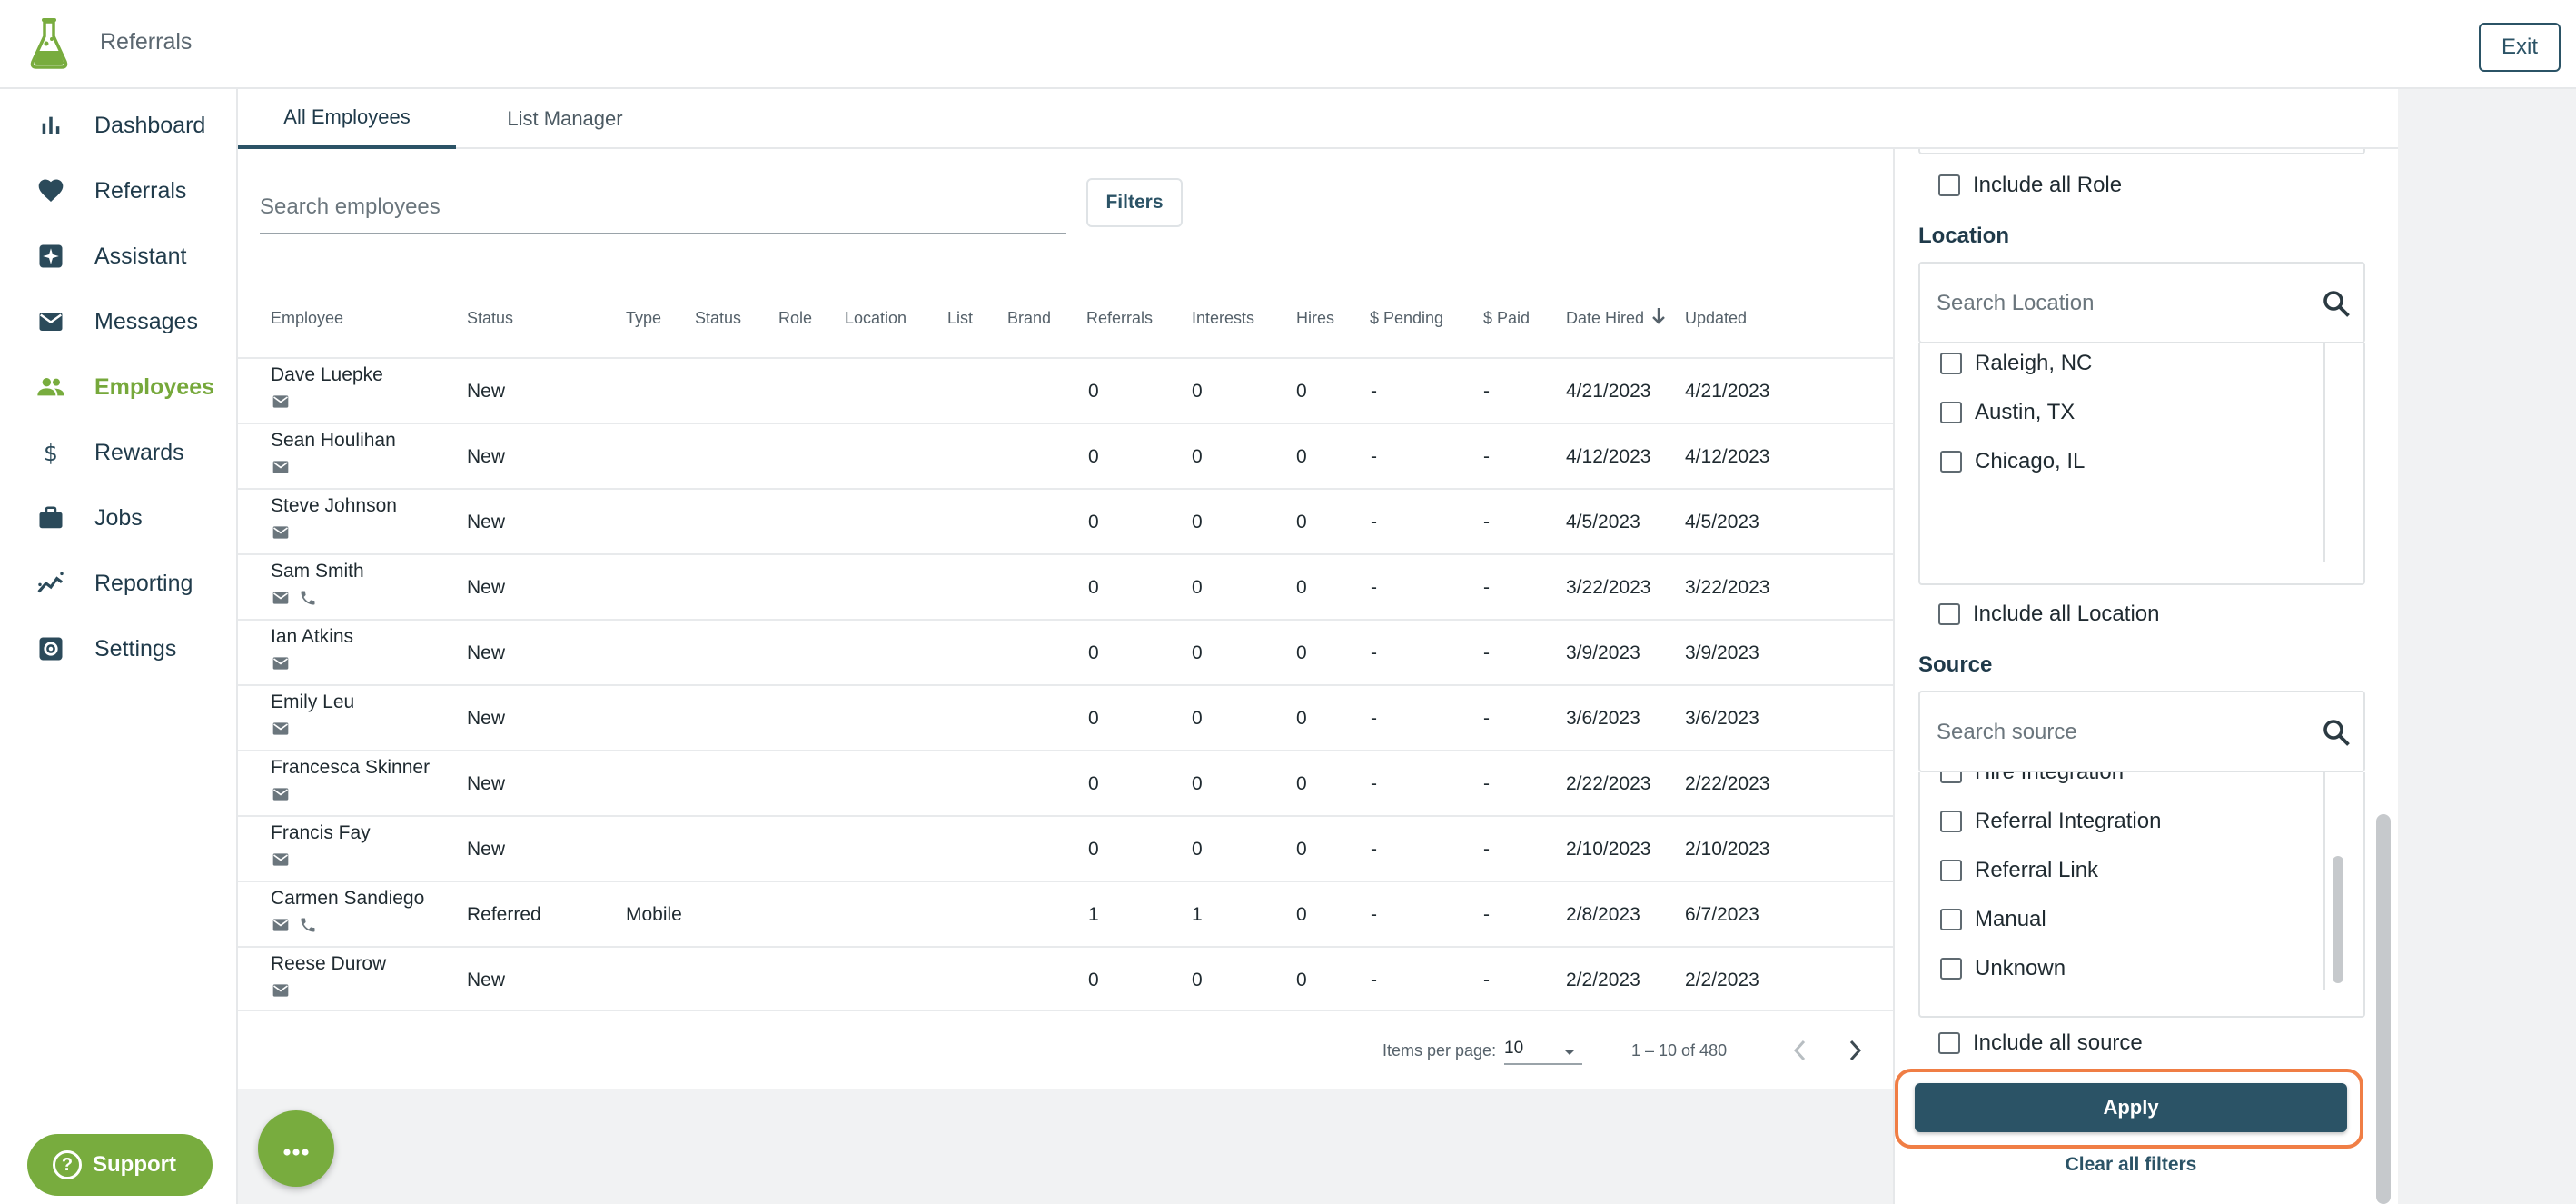 The image size is (2576, 1204). Describe the element at coordinates (328, 964) in the screenshot. I see `employee-name: Reese Durow` at that location.